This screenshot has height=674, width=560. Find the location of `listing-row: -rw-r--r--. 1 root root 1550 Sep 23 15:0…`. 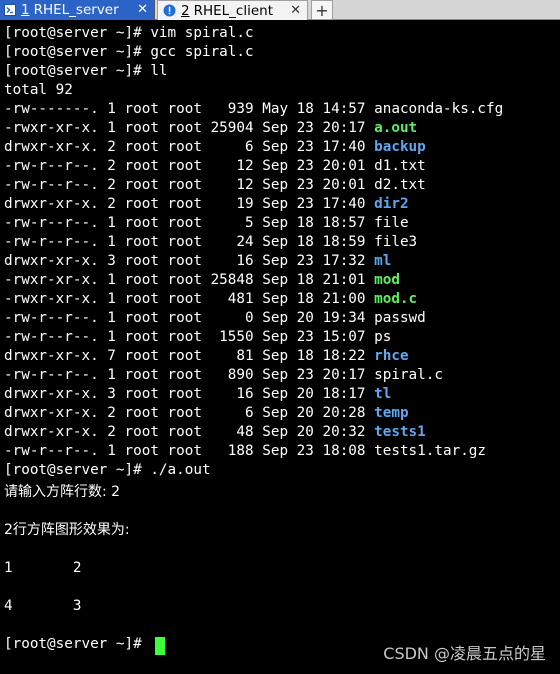

listing-row: -rw-r--r--. 1 root root 1550 Sep 23 15:0… is located at coordinates (197, 337).